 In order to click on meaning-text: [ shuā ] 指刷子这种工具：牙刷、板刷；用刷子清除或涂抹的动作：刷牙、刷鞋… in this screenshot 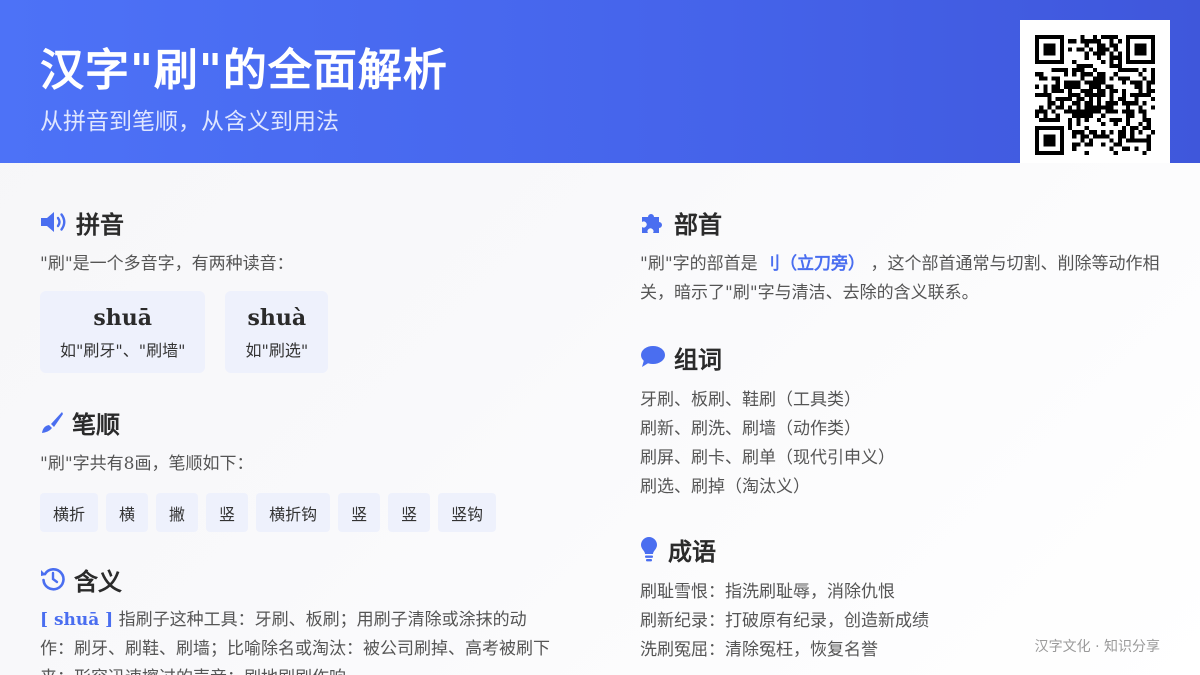, I will do `click(295, 640)`.